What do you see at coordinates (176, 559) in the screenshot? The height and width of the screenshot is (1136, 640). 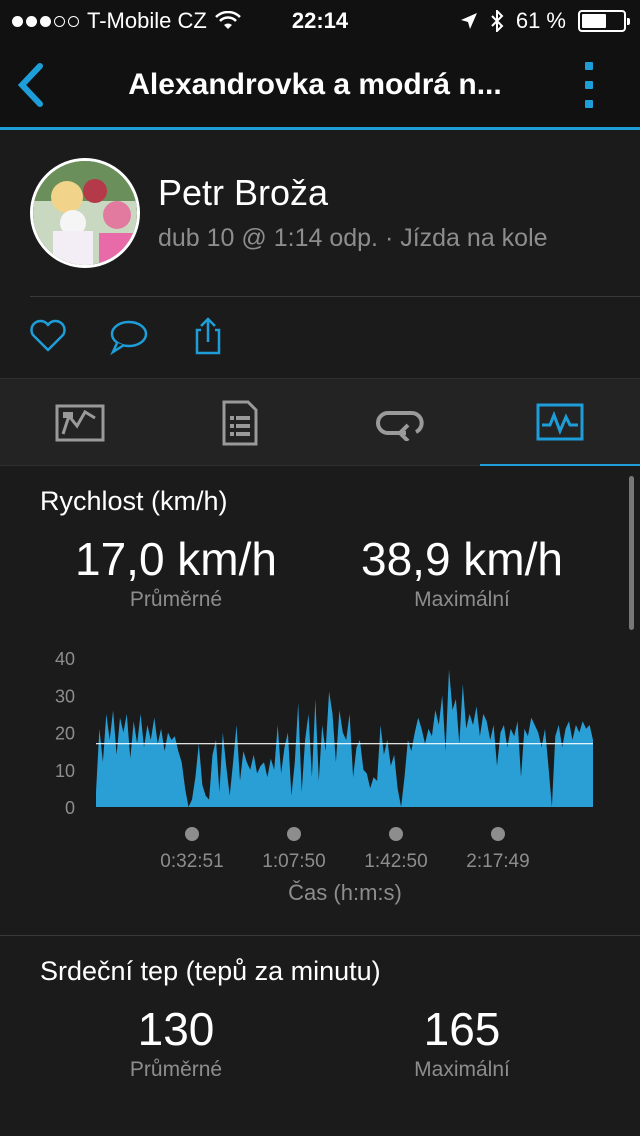 I see `speed-average-value: 17,0 km/h` at bounding box center [176, 559].